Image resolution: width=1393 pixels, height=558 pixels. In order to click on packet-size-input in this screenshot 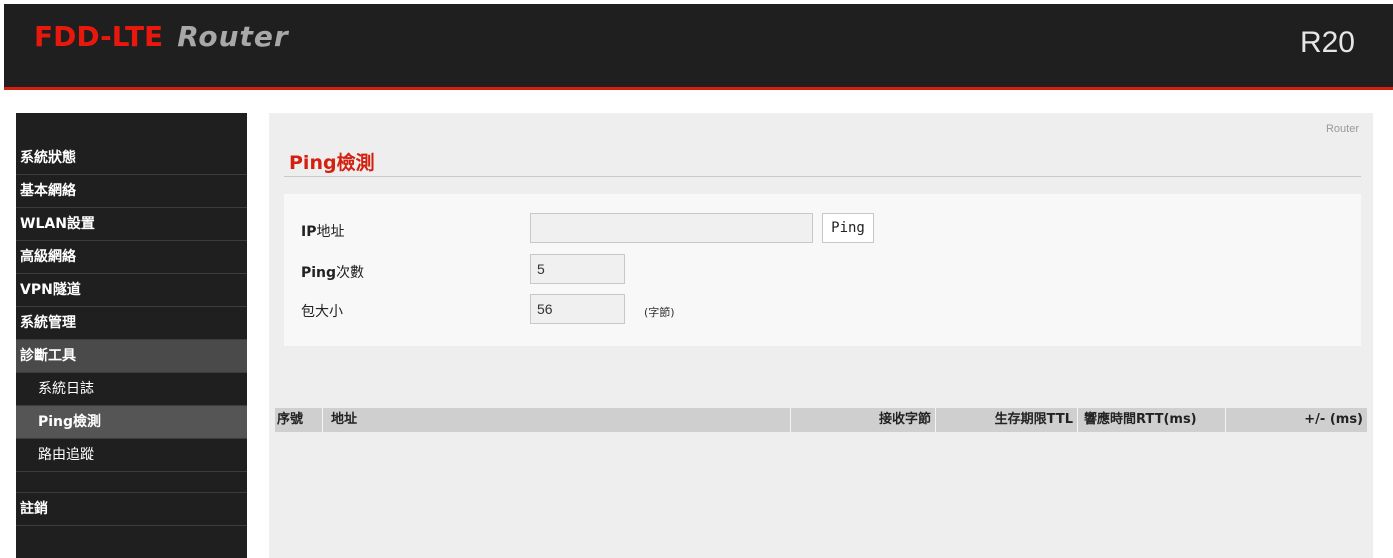, I will do `click(577, 309)`.